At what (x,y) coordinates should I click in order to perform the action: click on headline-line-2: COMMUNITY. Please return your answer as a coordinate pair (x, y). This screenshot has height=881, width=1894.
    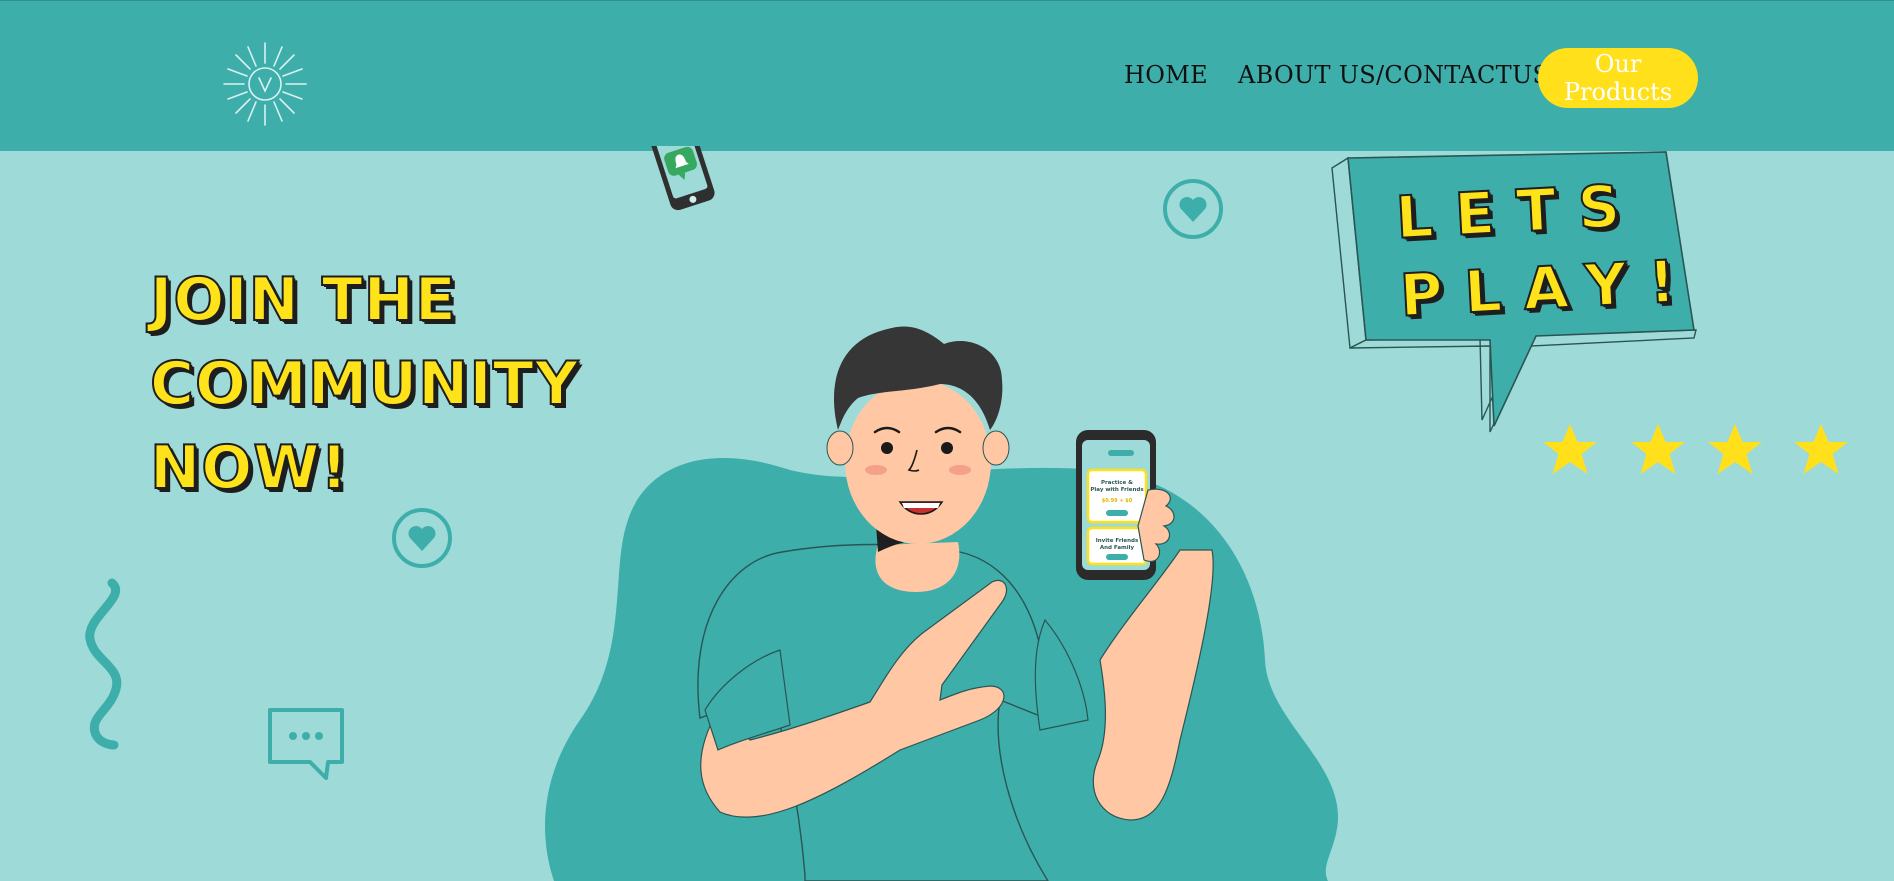
    Looking at the image, I should click on (364, 384).